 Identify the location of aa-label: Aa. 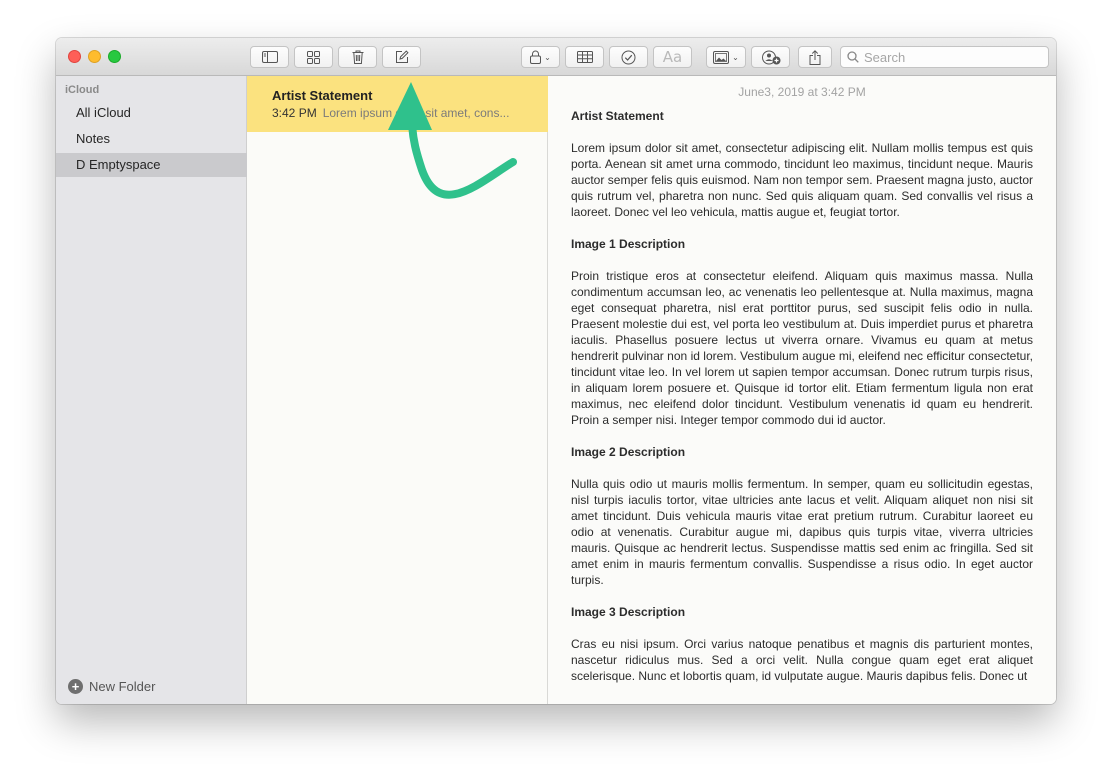
(672, 57).